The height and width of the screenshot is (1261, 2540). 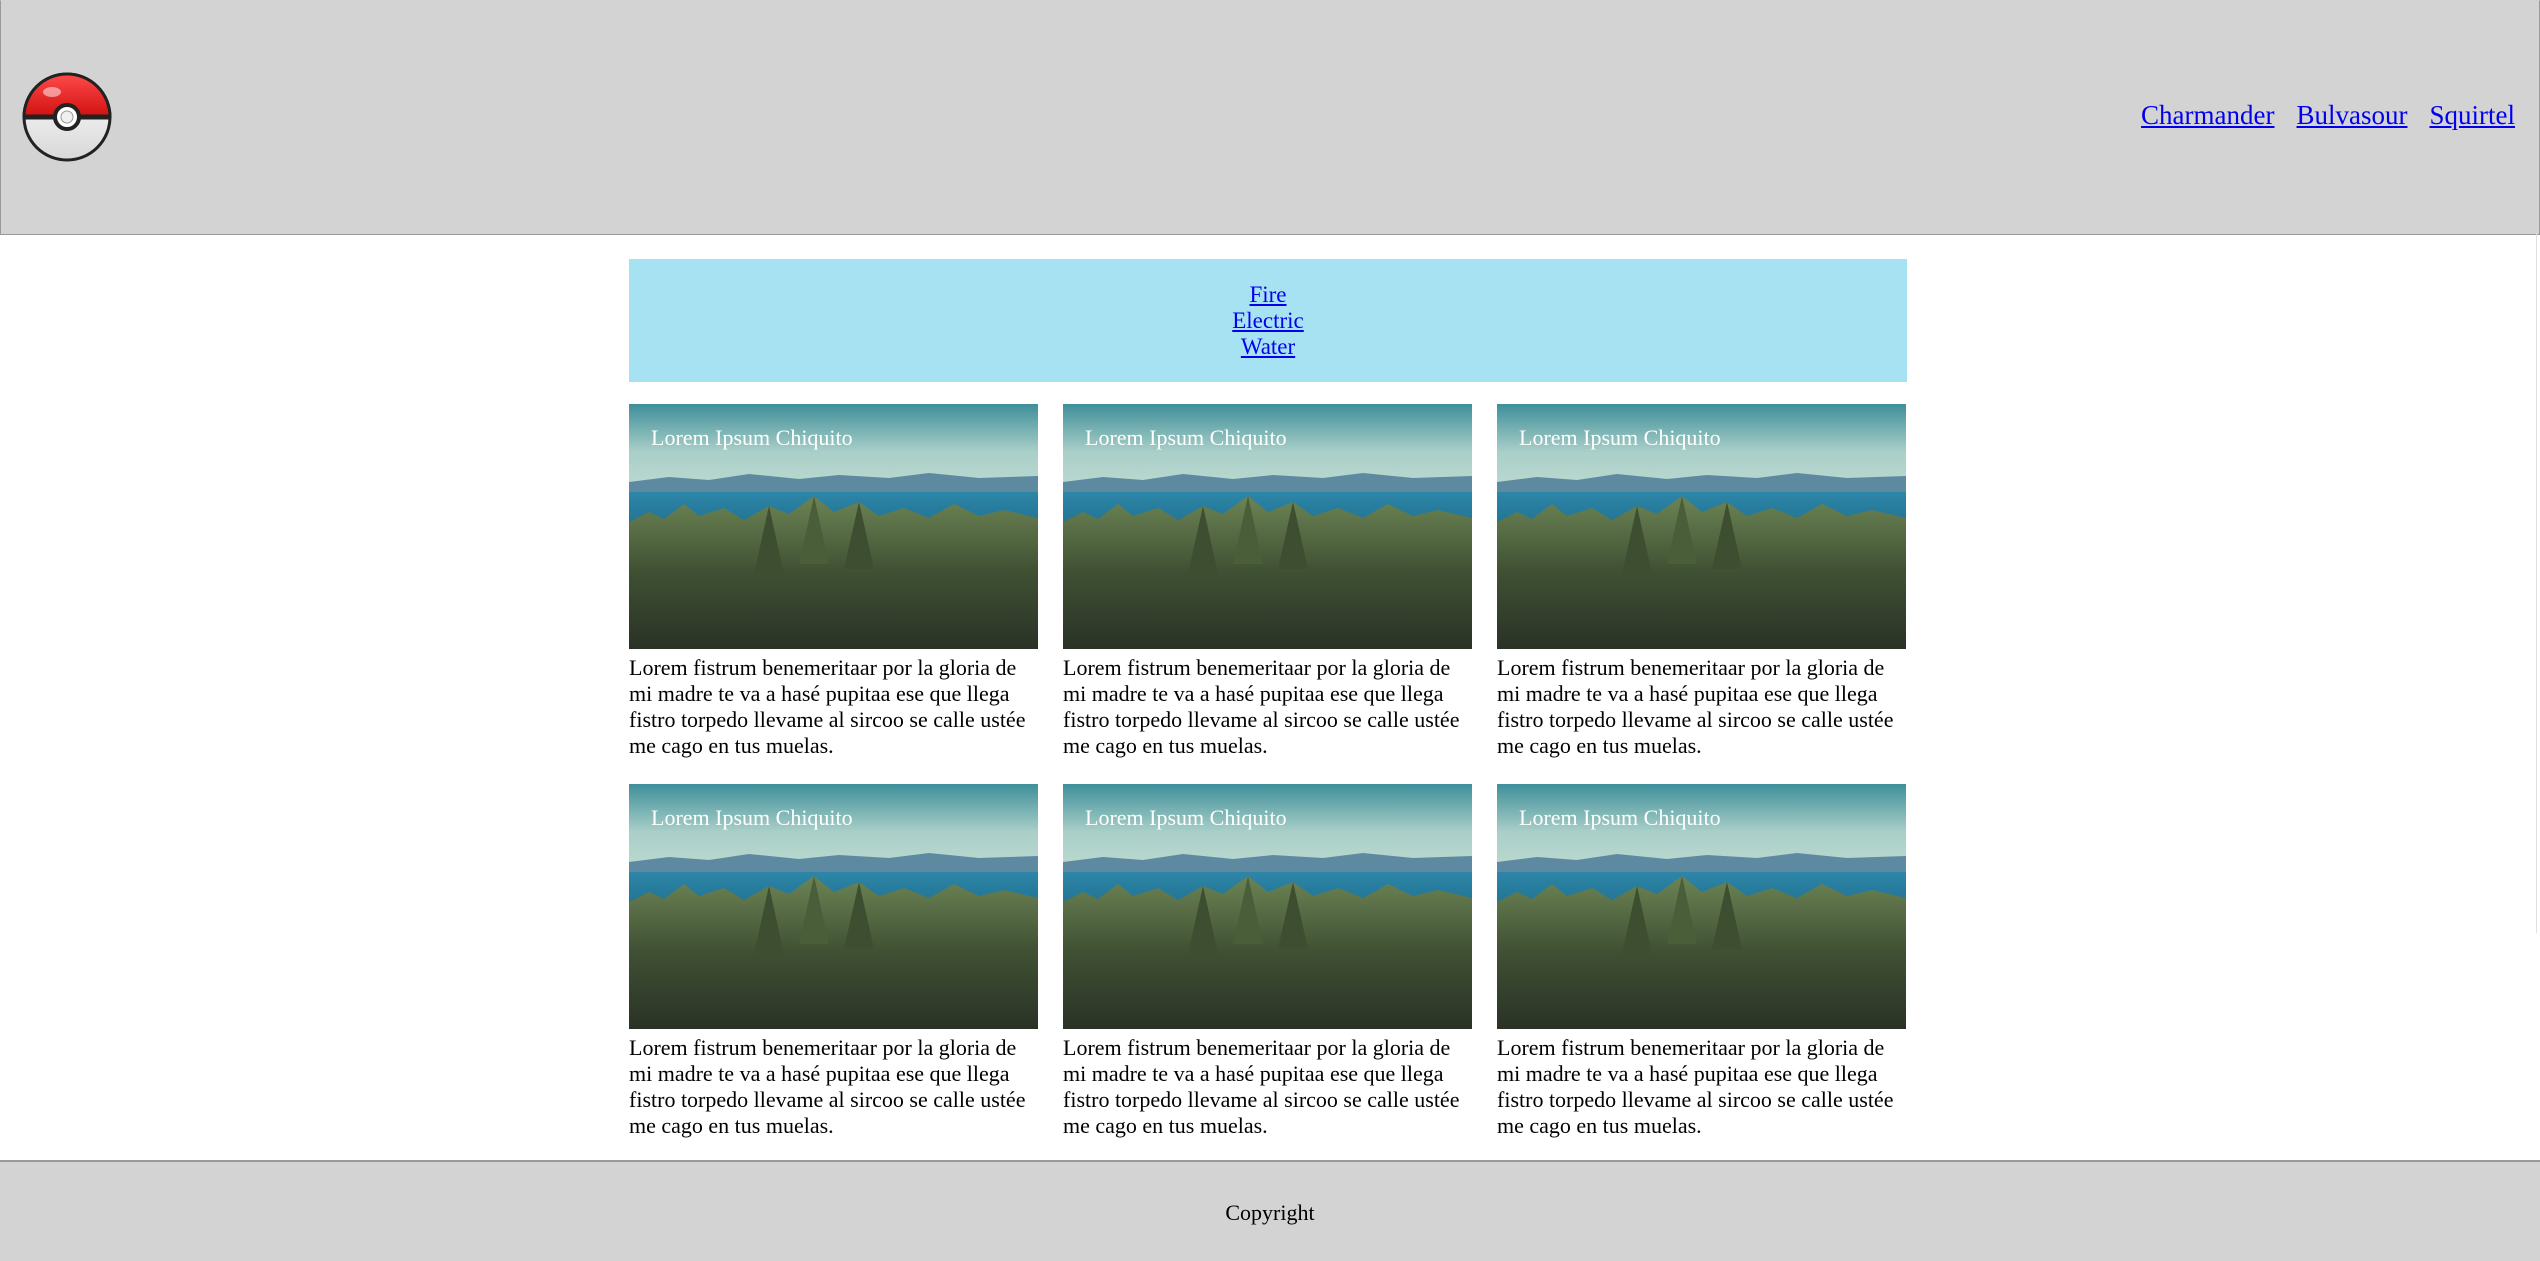 I want to click on filter-link-fire: Fire, so click(x=1267, y=295).